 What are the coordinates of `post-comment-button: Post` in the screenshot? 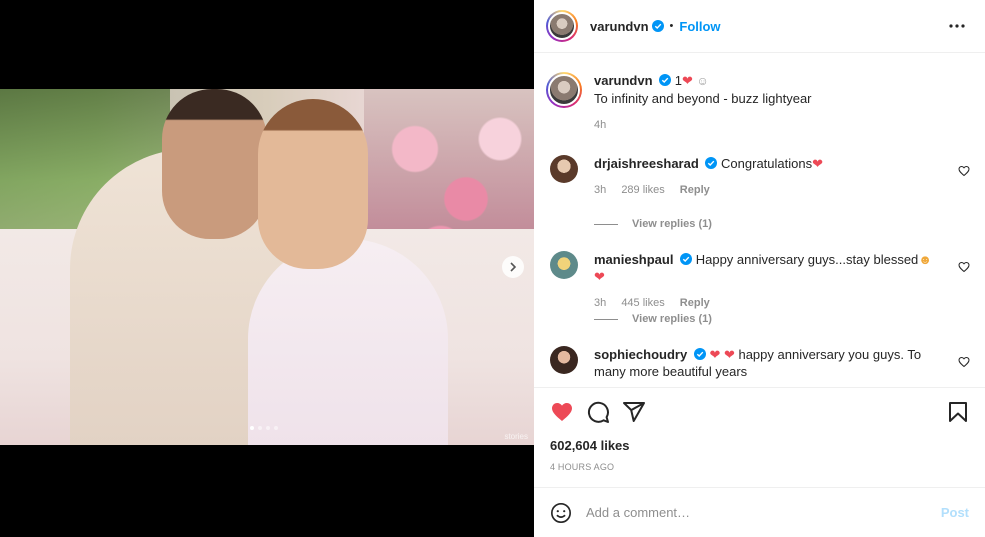 It's located at (955, 512).